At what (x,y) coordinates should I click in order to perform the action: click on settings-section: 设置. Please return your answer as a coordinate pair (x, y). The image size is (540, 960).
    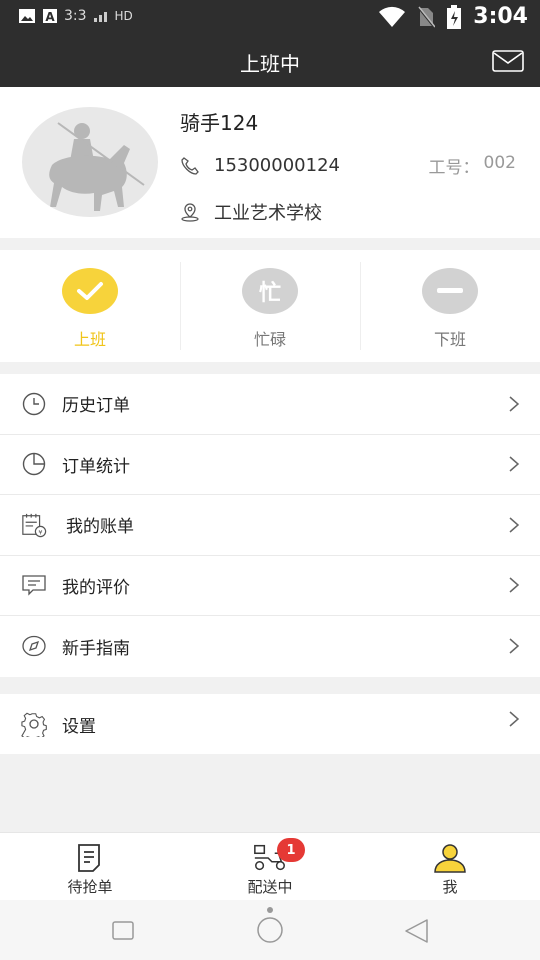
    Looking at the image, I should click on (270, 724).